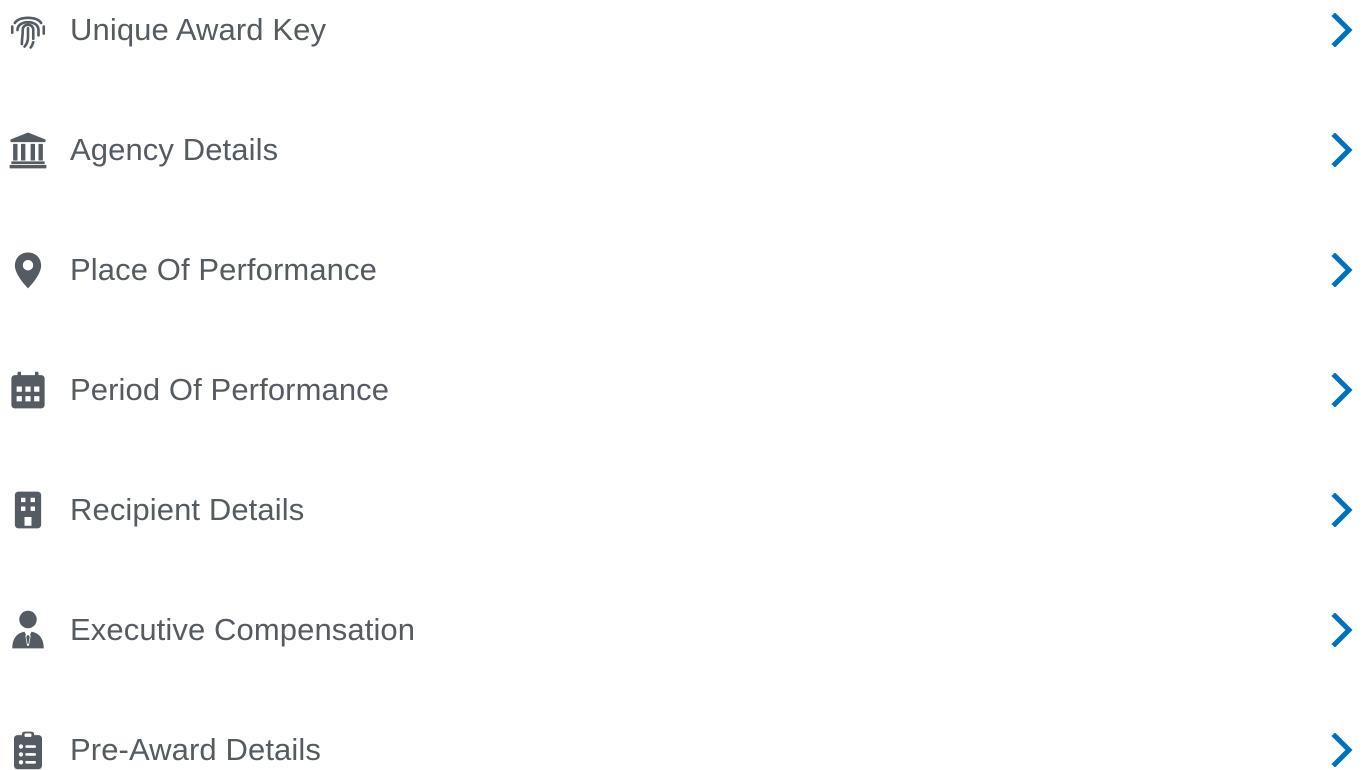 The height and width of the screenshot is (770, 1364). Describe the element at coordinates (28, 30) in the screenshot. I see `fingerprint-icon` at that location.